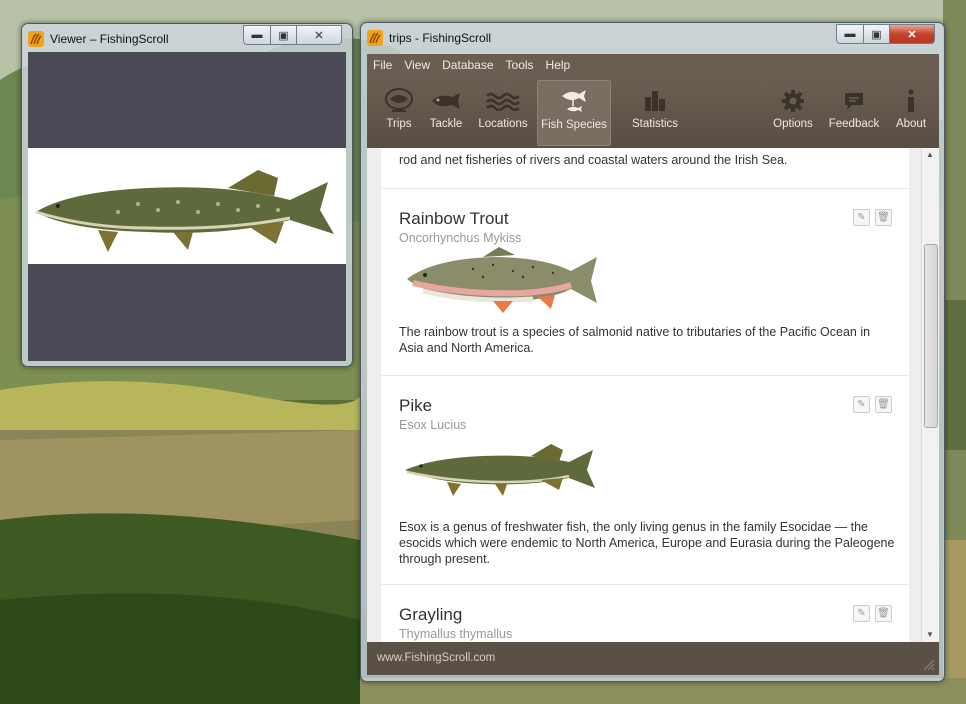 This screenshot has height=704, width=966. I want to click on main-minimize-button: ▬, so click(850, 34).